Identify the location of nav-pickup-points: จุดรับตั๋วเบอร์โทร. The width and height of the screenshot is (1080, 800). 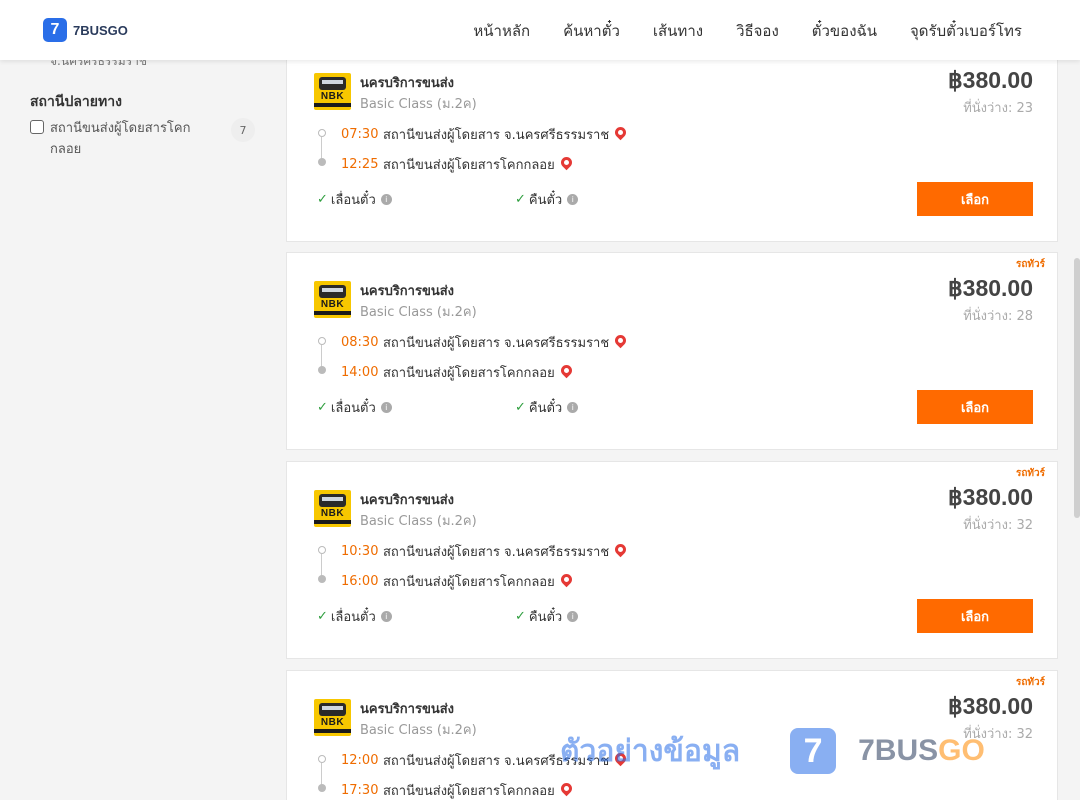
(966, 31).